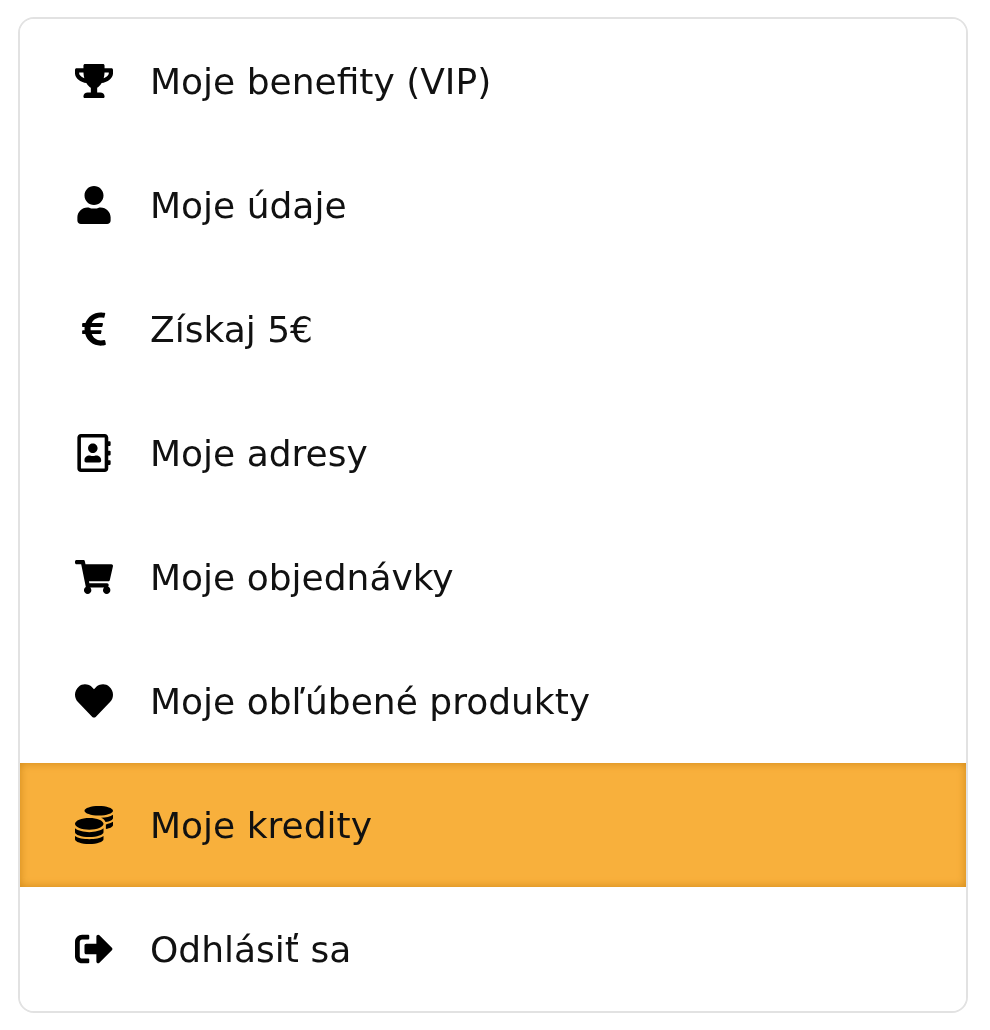 This screenshot has width=990, height=1030. What do you see at coordinates (94, 81) in the screenshot?
I see `trophy-icon` at bounding box center [94, 81].